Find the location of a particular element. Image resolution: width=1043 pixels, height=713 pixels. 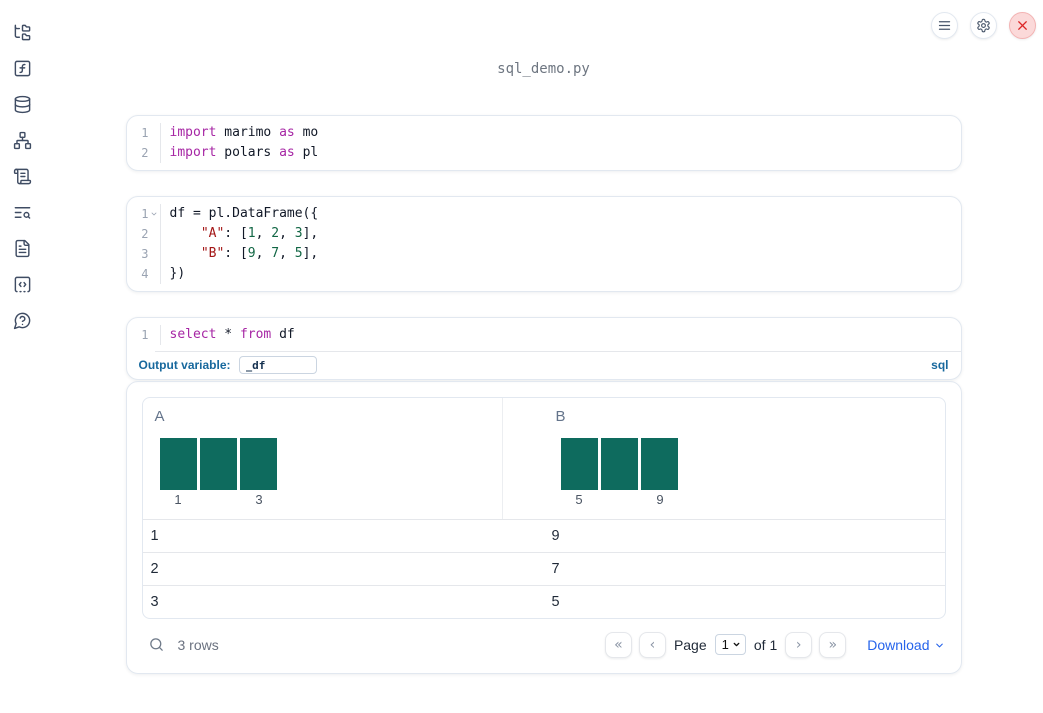

close-x-icon is located at coordinates (1022, 25).